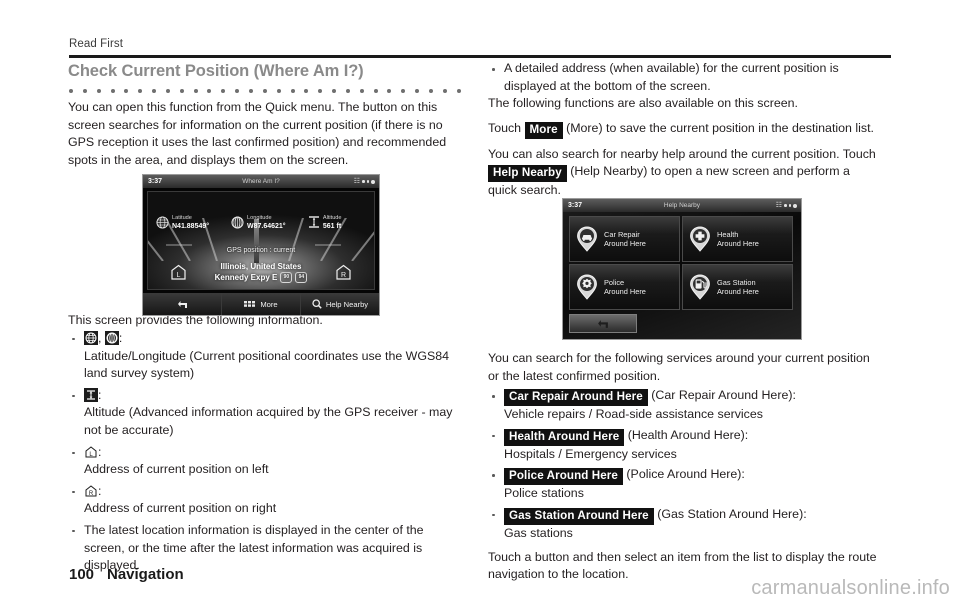 This screenshot has width=960, height=611. I want to click on tile-car-repair: Car Repair Around Here, so click(624, 239).